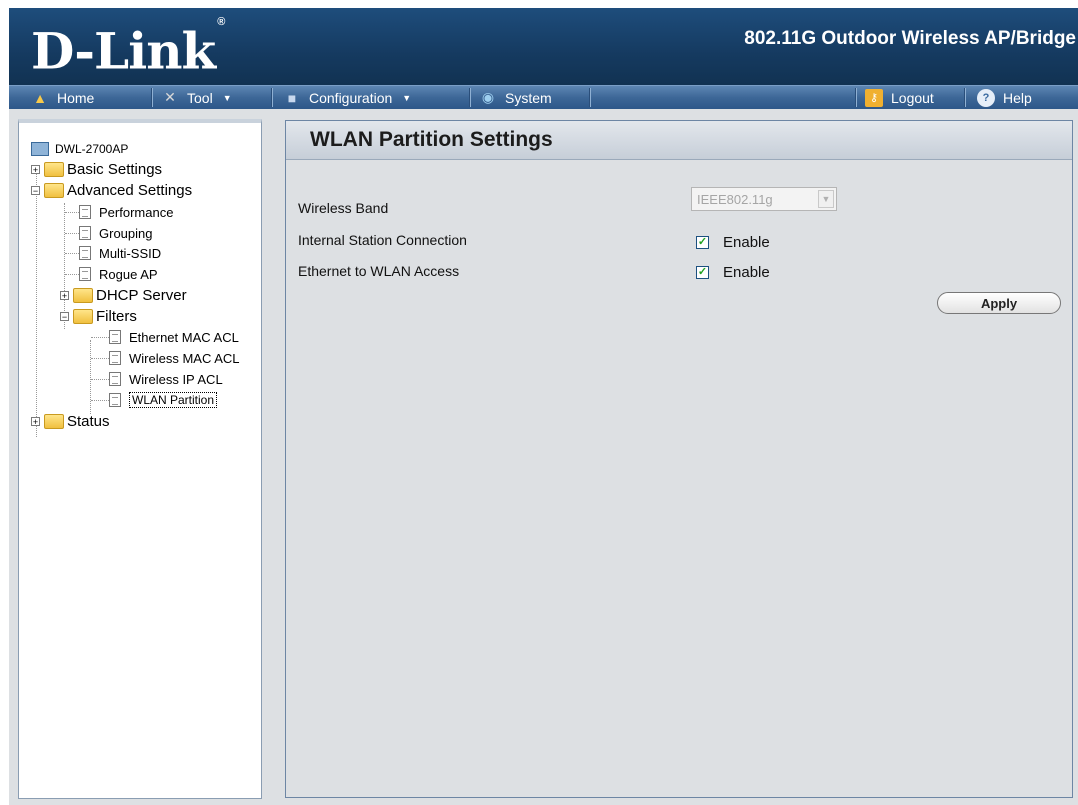 The image size is (1078, 805). I want to click on menu-configuration-label: Configuration, so click(351, 97).